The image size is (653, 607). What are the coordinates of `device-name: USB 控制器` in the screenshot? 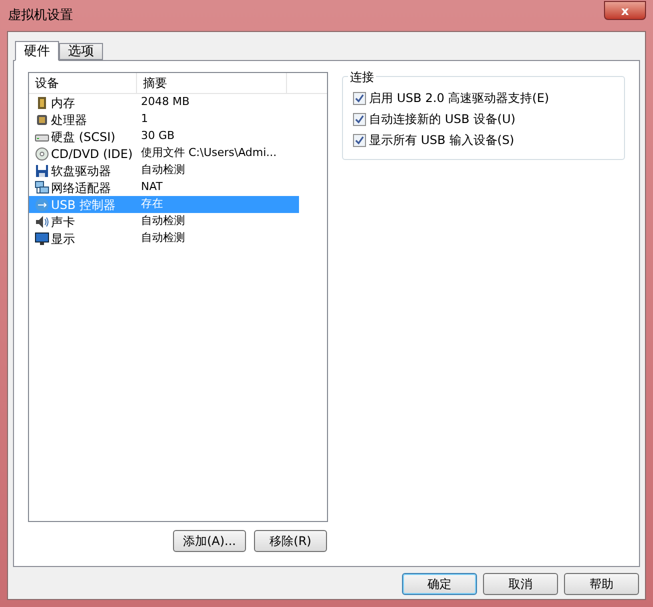 It's located at (83, 205).